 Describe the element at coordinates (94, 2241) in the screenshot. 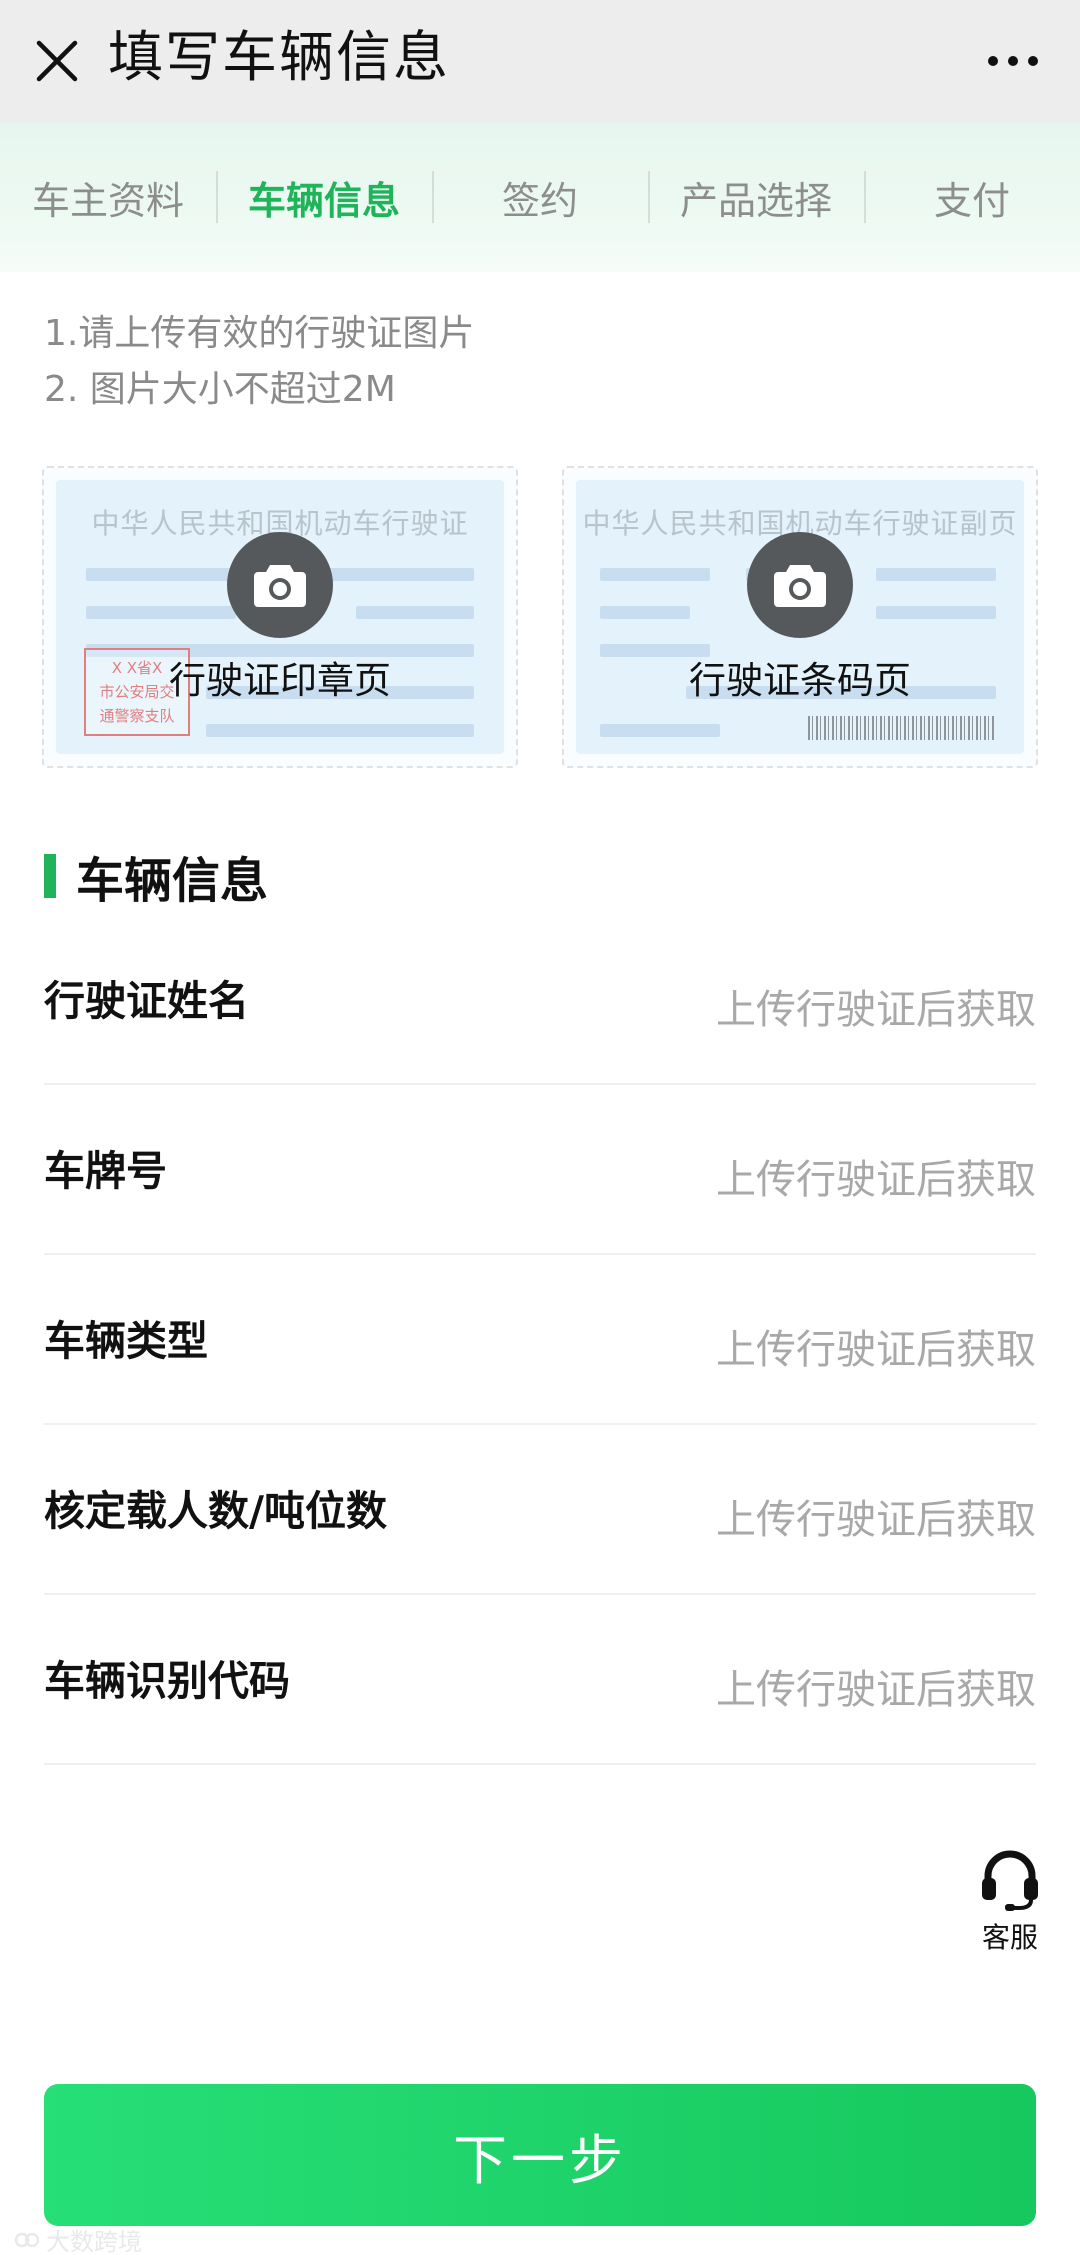

I see `watermark-text: 大数跨境` at that location.